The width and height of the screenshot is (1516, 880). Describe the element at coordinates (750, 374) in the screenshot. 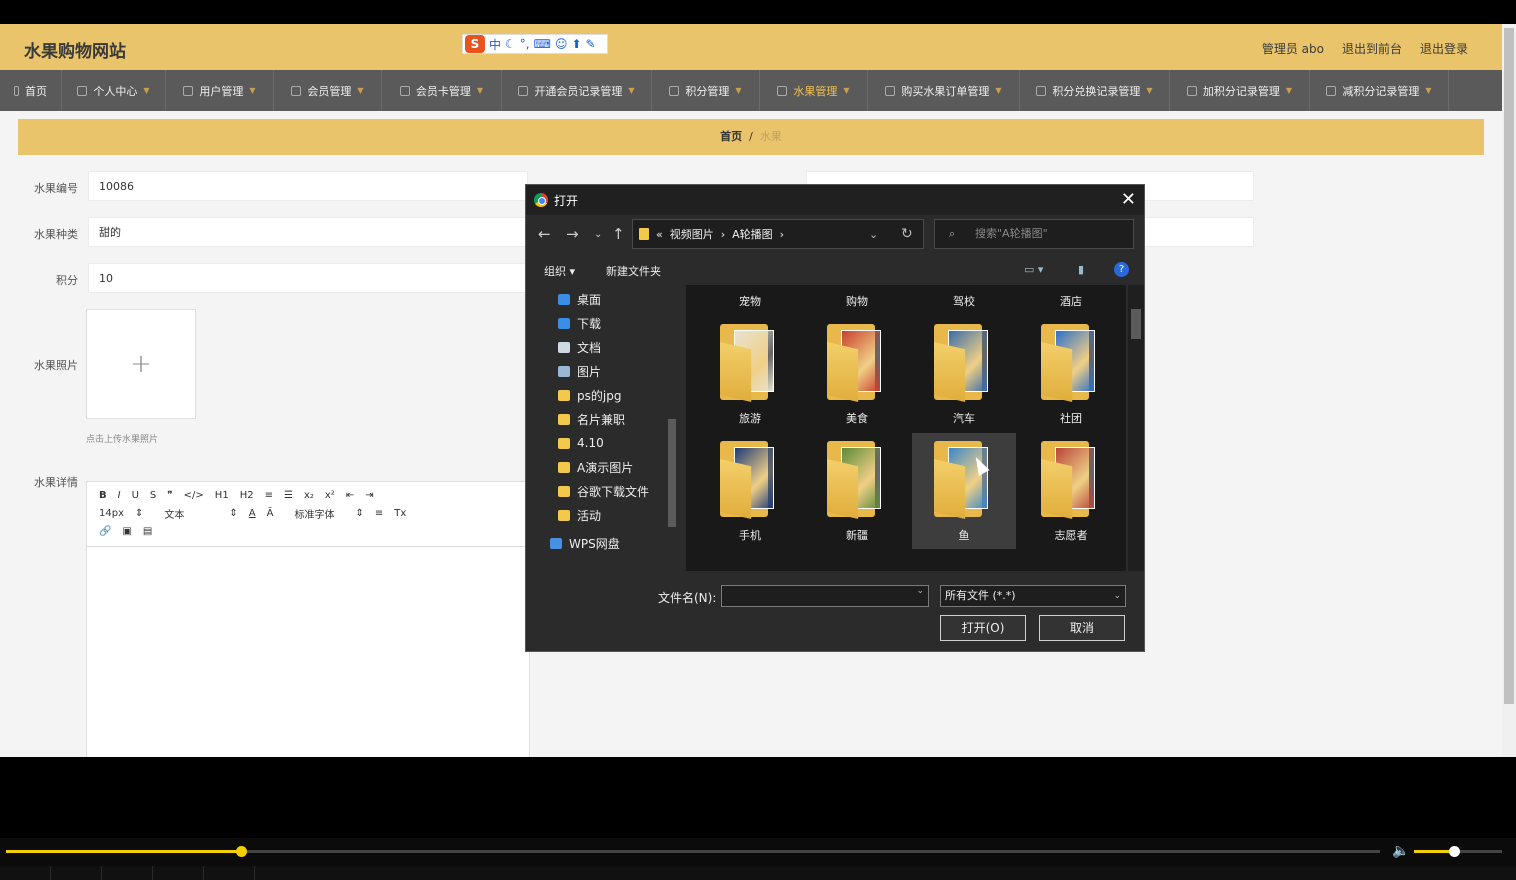

I see `folder-item: 旅游` at that location.